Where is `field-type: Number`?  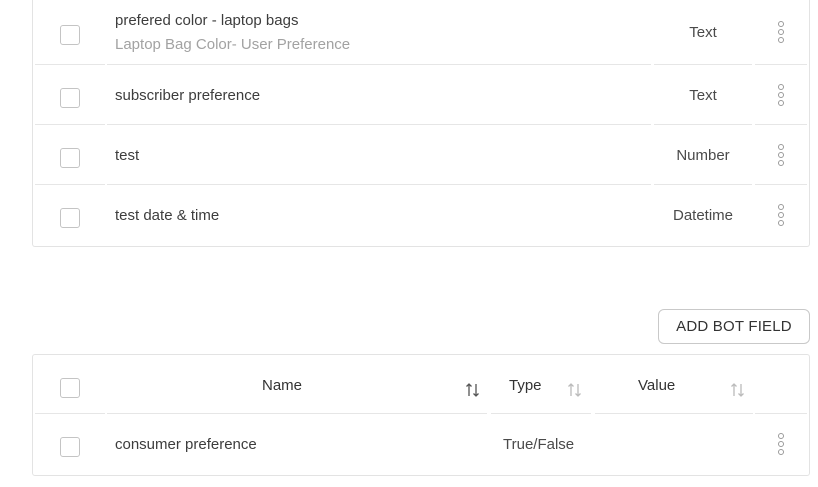 field-type: Number is located at coordinates (703, 155).